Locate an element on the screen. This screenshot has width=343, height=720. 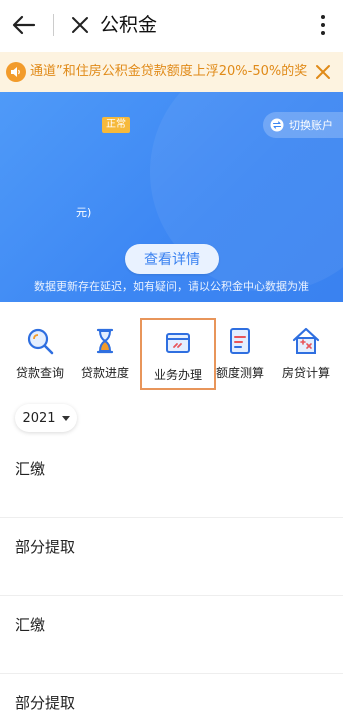
notice-banner: 通道”和住房公积金贷款额度上浮20%-50%的奖 is located at coordinates (171, 72).